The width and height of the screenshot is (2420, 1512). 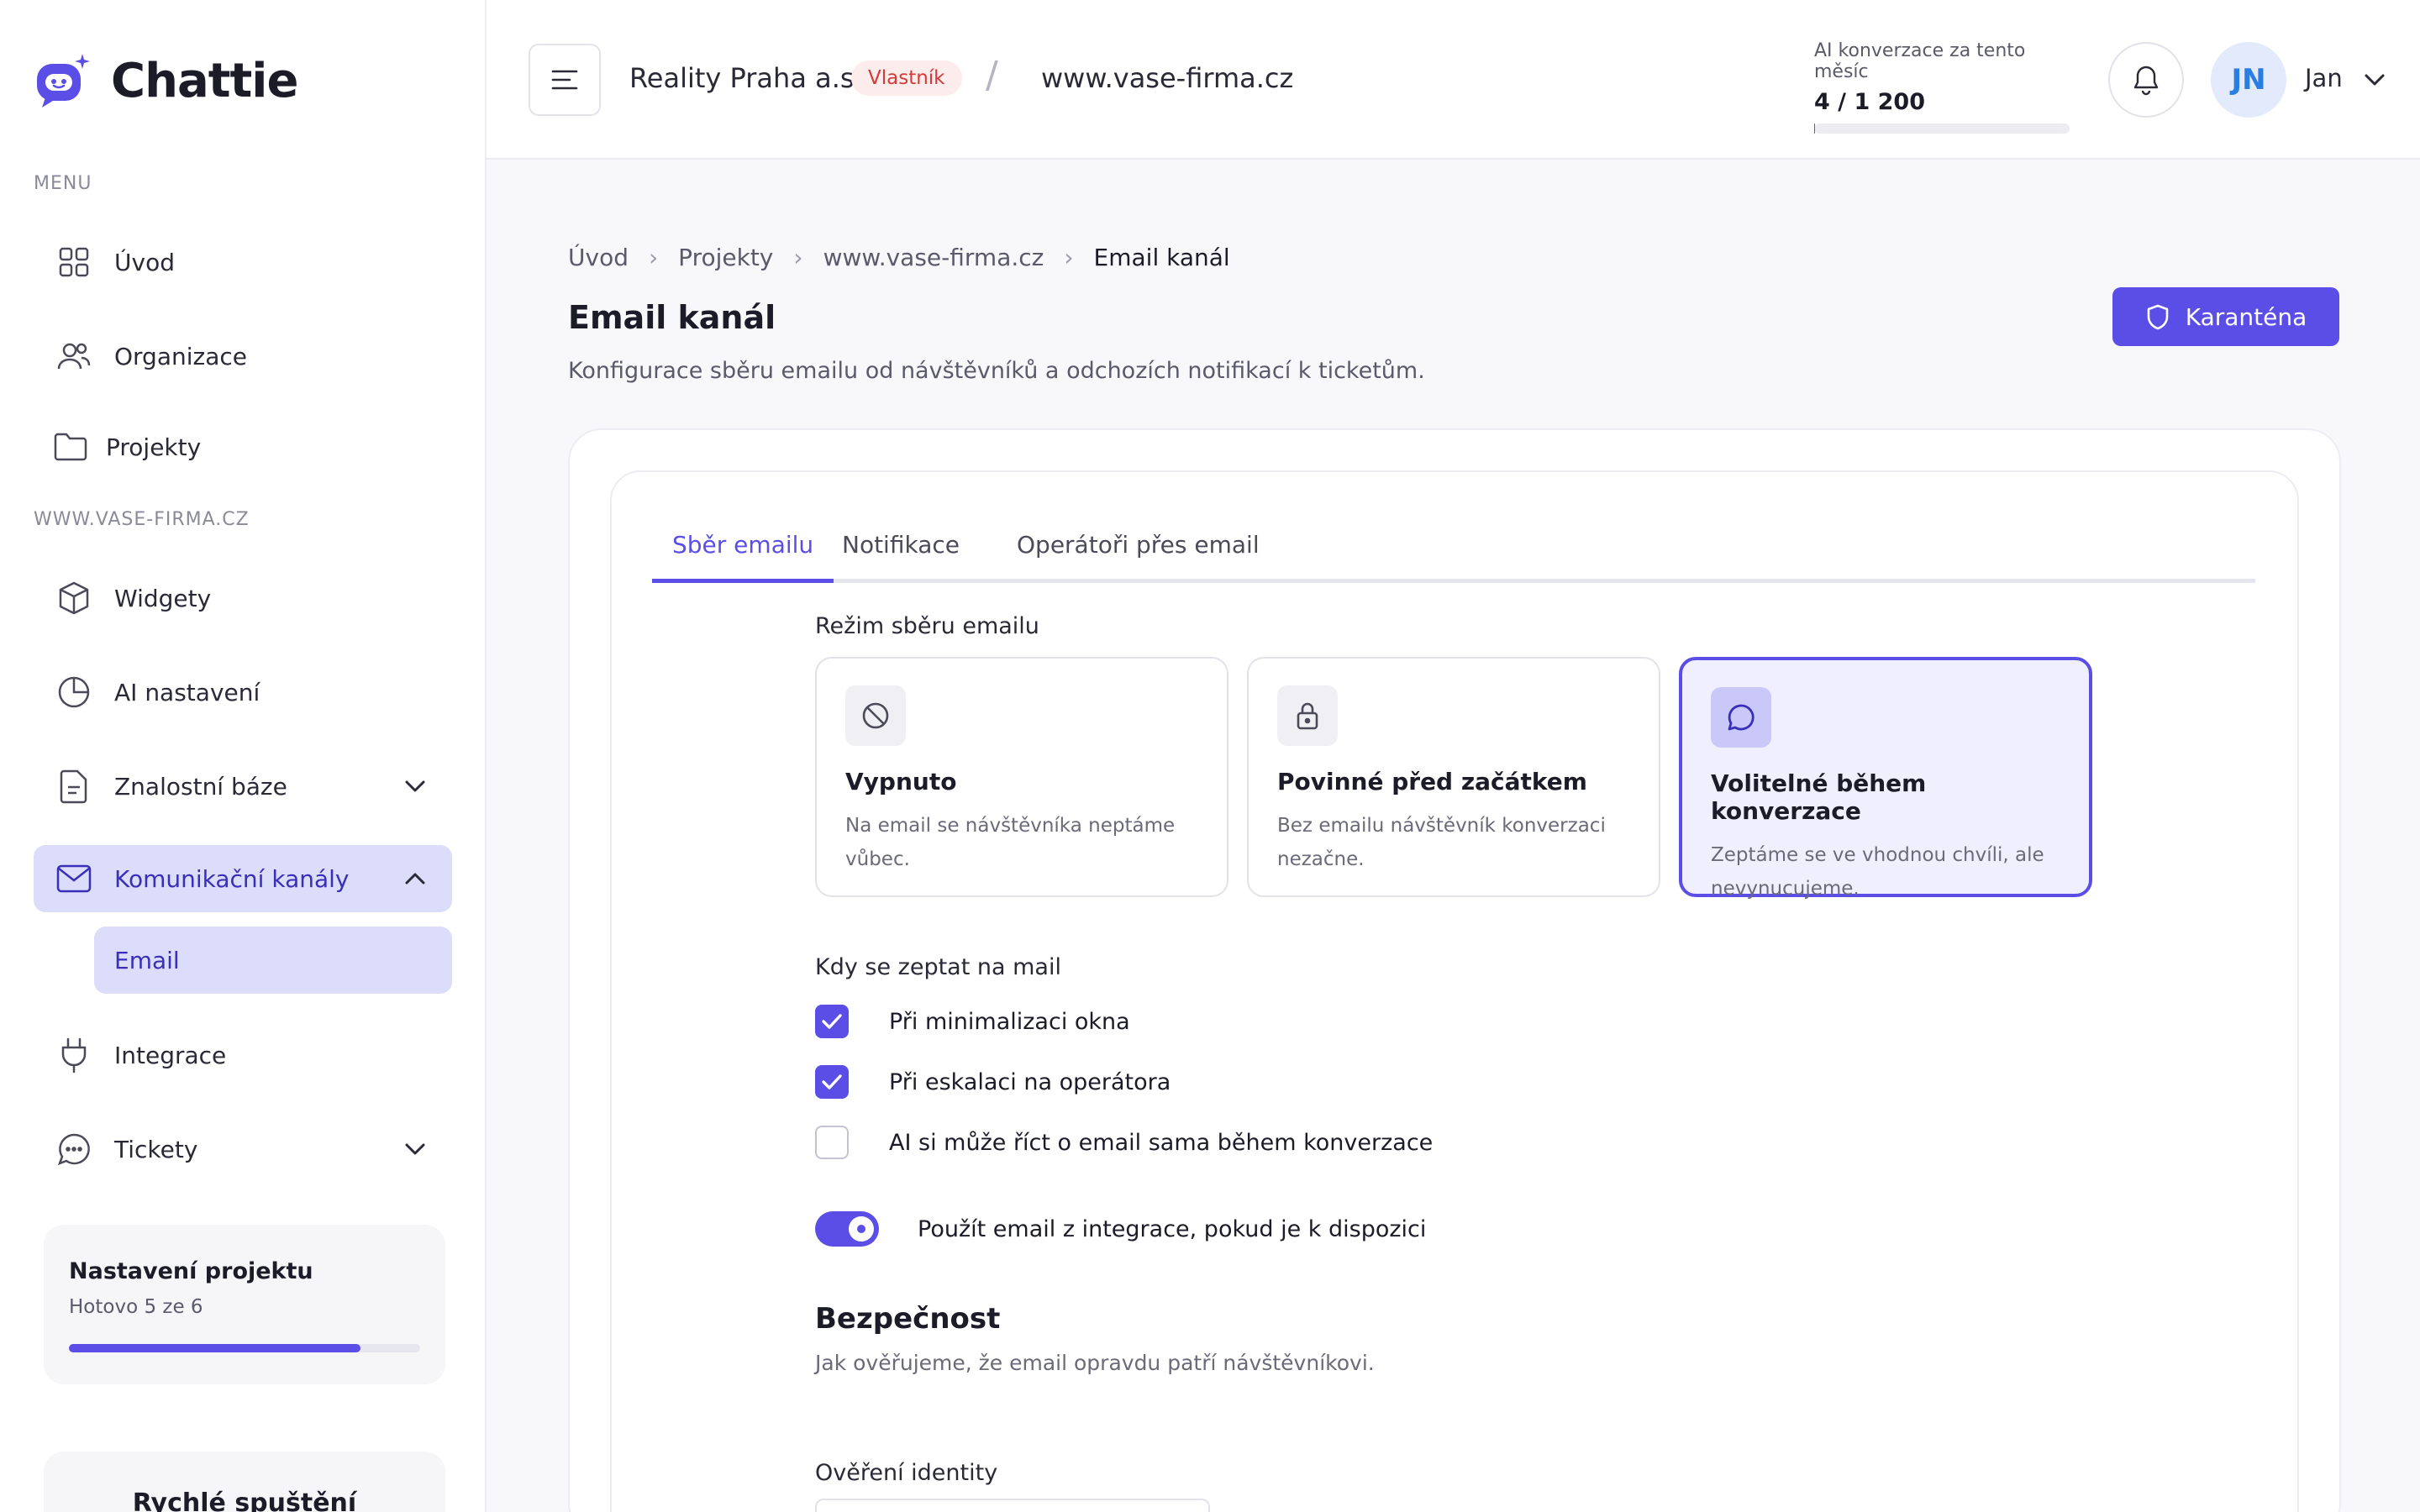 What do you see at coordinates (70, 446) in the screenshot?
I see `folder-icon` at bounding box center [70, 446].